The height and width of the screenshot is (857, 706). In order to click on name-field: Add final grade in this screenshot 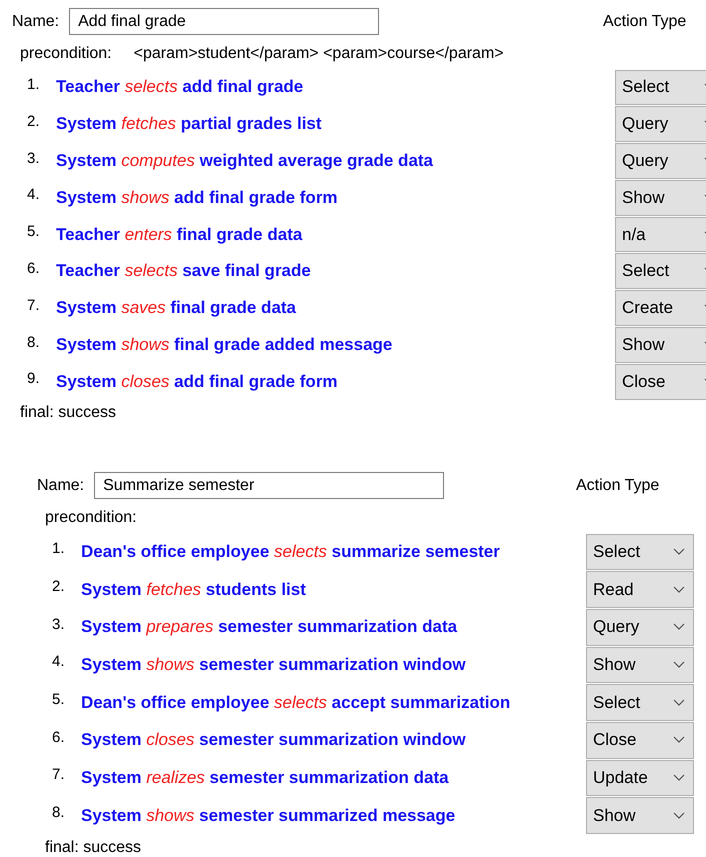, I will do `click(224, 21)`.